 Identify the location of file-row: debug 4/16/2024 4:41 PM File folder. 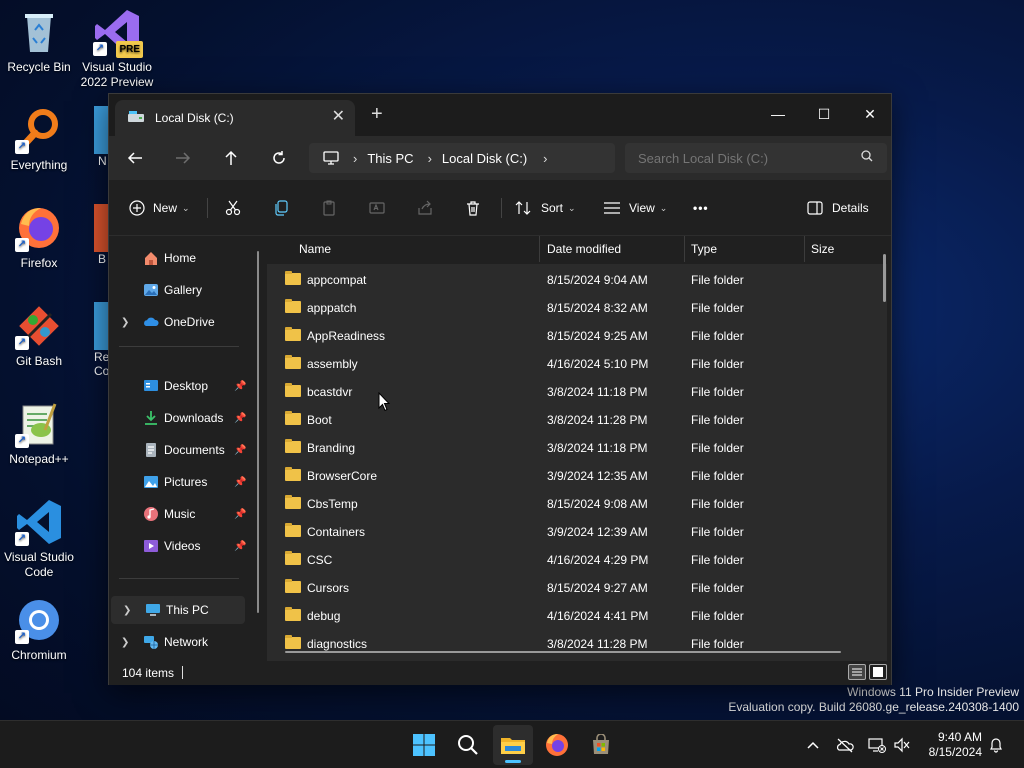
(567, 616).